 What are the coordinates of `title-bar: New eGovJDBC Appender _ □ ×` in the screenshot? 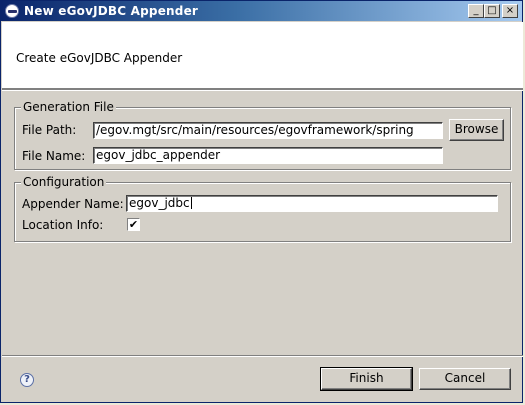 It's located at (261, 11).